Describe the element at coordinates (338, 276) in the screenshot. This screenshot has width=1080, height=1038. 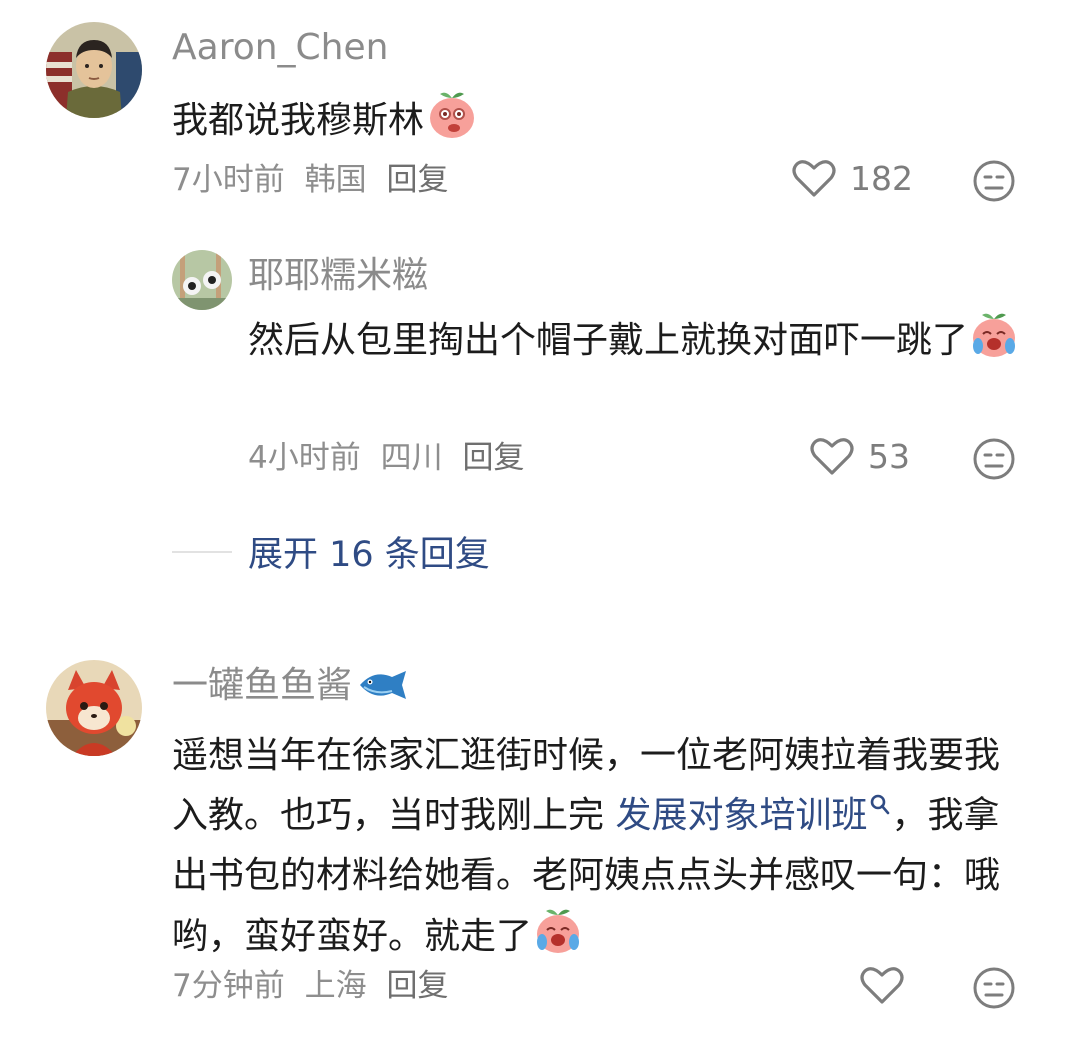
I see `username: 耶耶糯米糍` at that location.